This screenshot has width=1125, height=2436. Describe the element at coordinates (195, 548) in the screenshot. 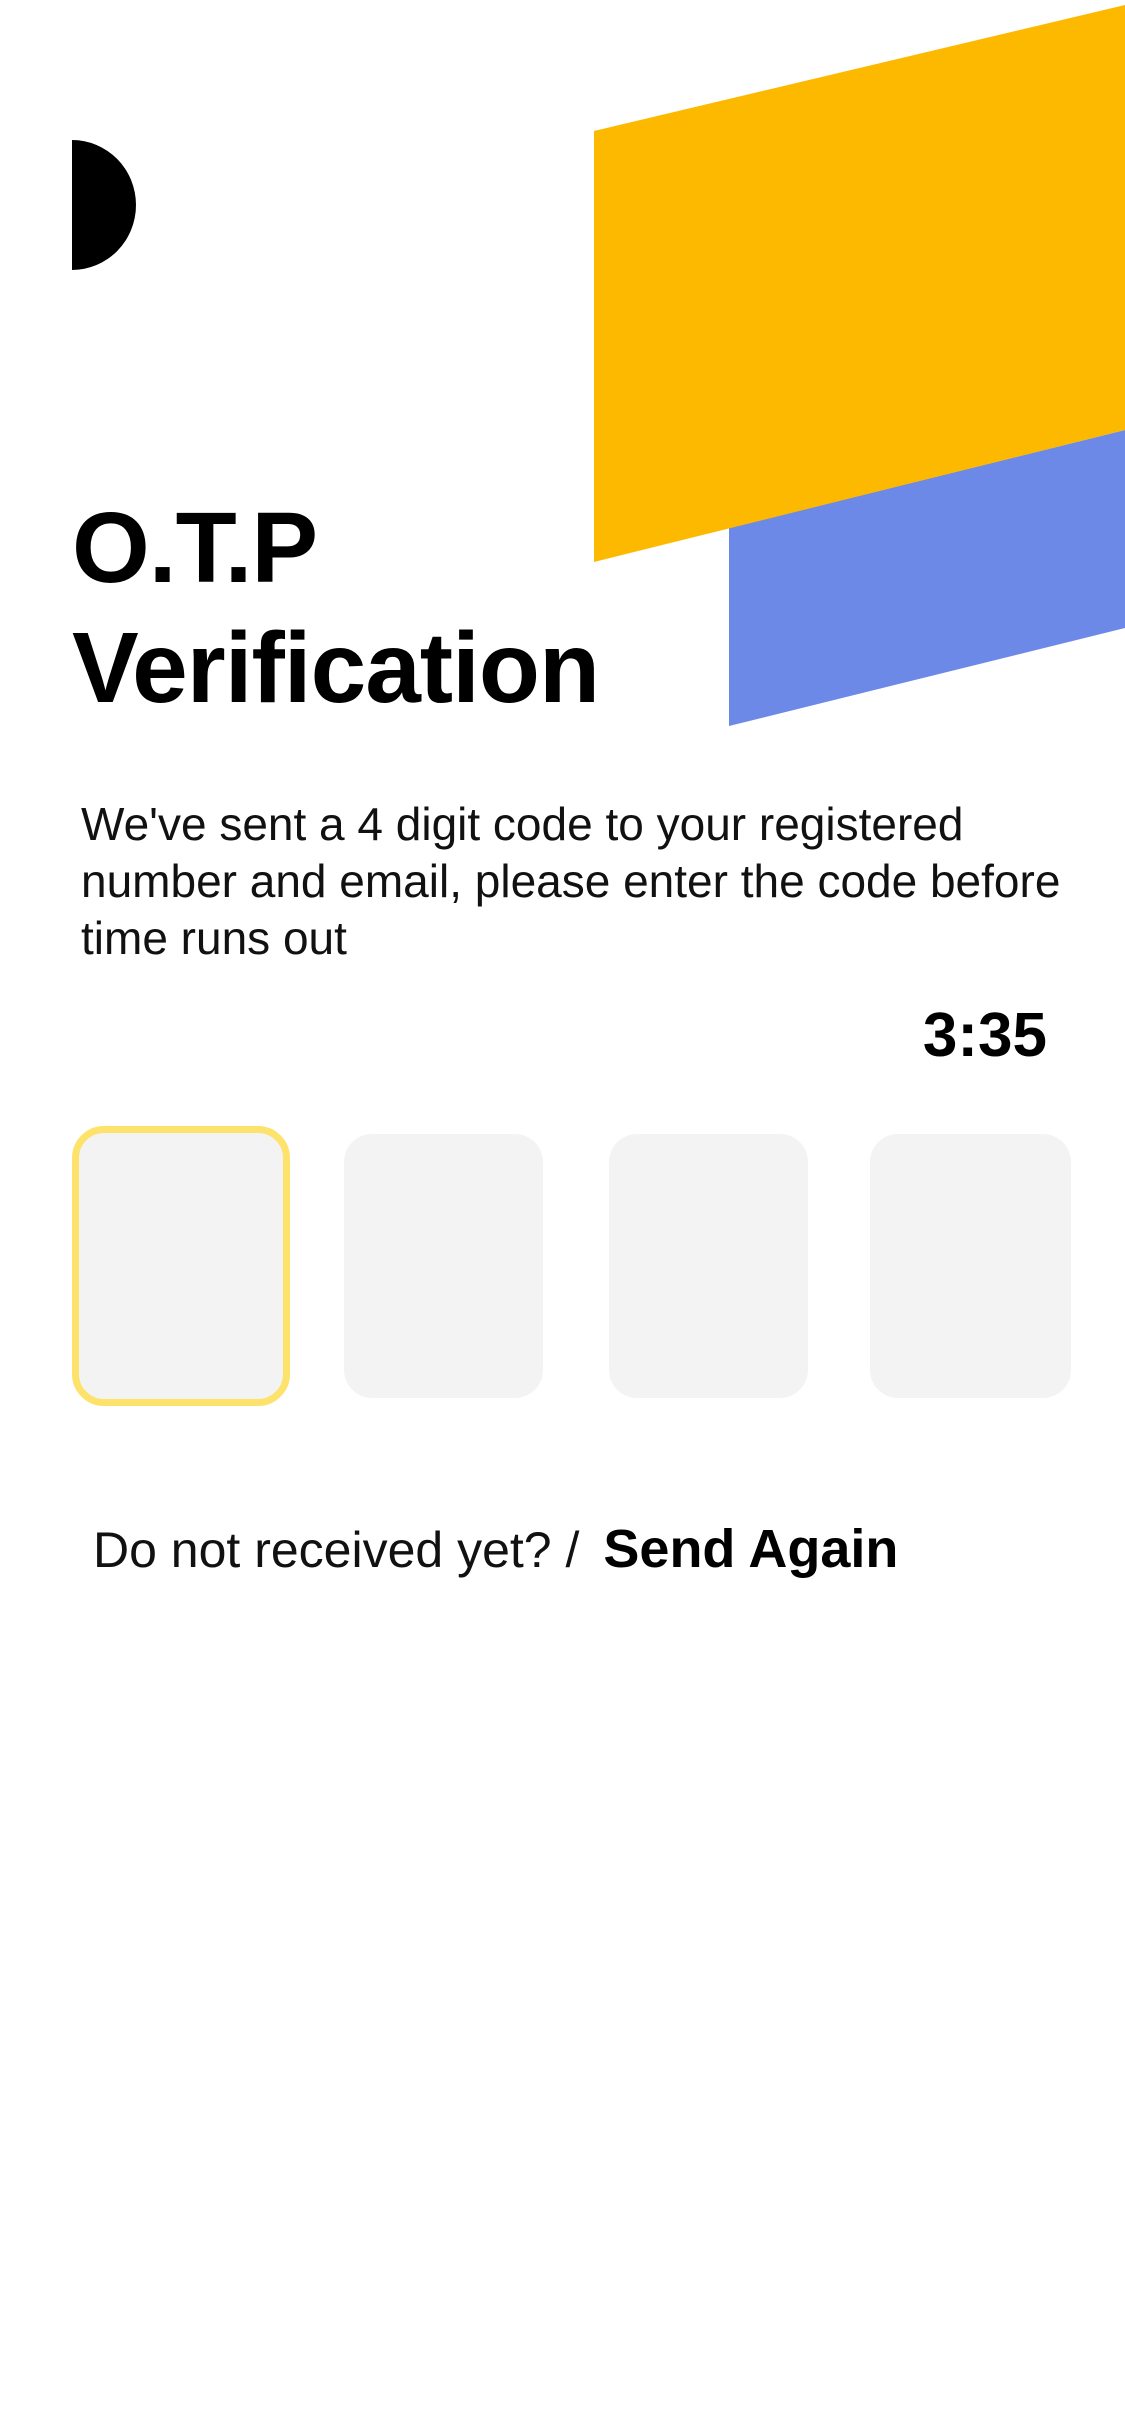

I see `title-line-1: O.T.P` at that location.